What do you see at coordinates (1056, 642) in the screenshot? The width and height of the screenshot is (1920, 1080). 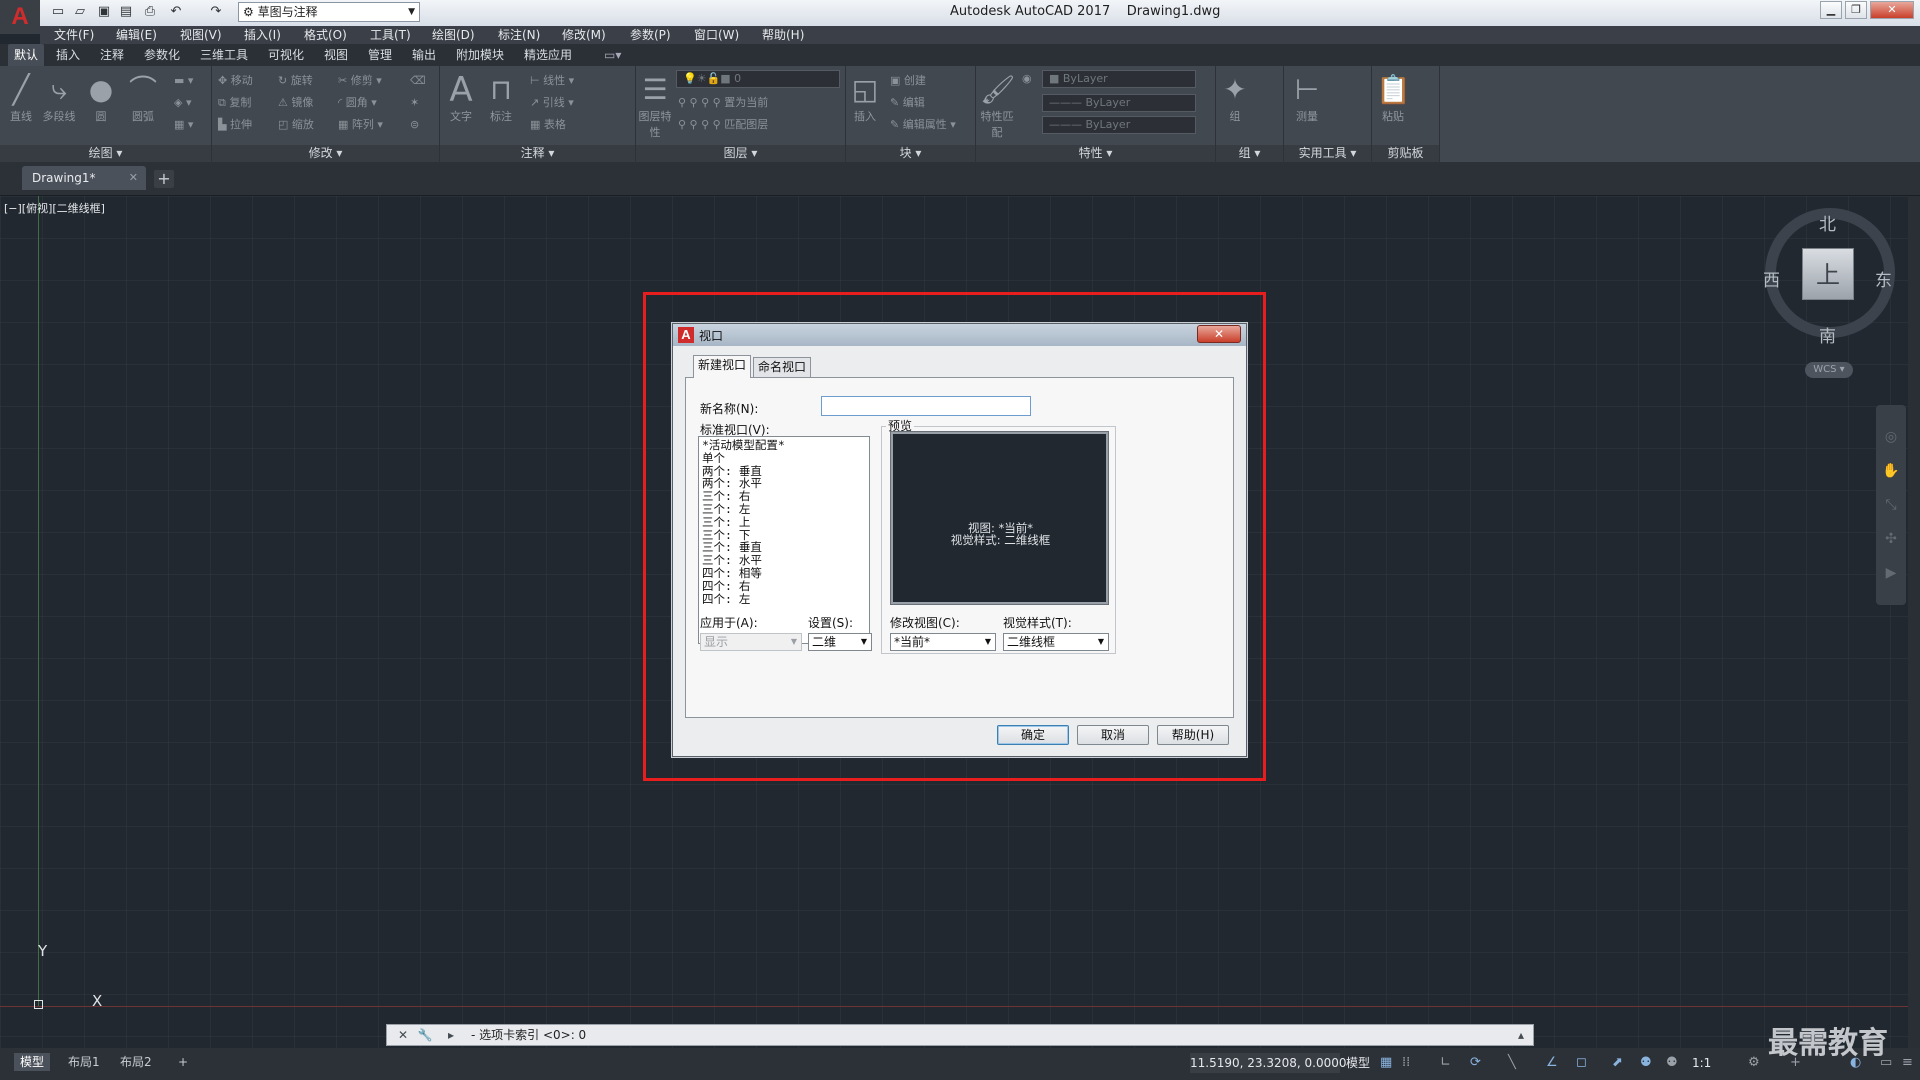 I see `visual-style-select: 二维线框 ▼` at bounding box center [1056, 642].